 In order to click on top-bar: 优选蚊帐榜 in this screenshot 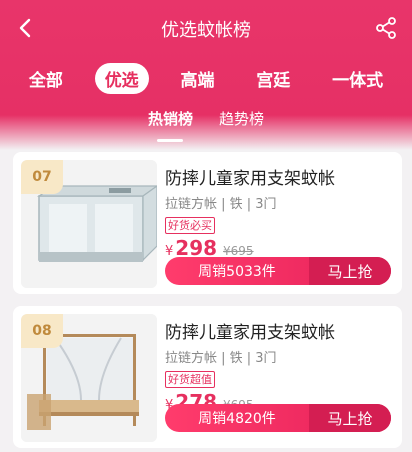, I will do `click(206, 28)`.